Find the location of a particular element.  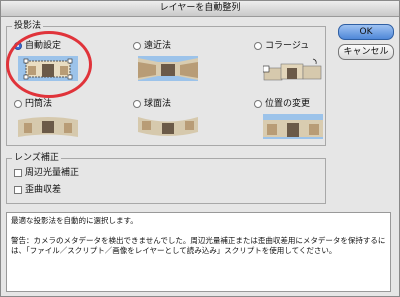

radio-spherical: 球面法 is located at coordinates (152, 104).